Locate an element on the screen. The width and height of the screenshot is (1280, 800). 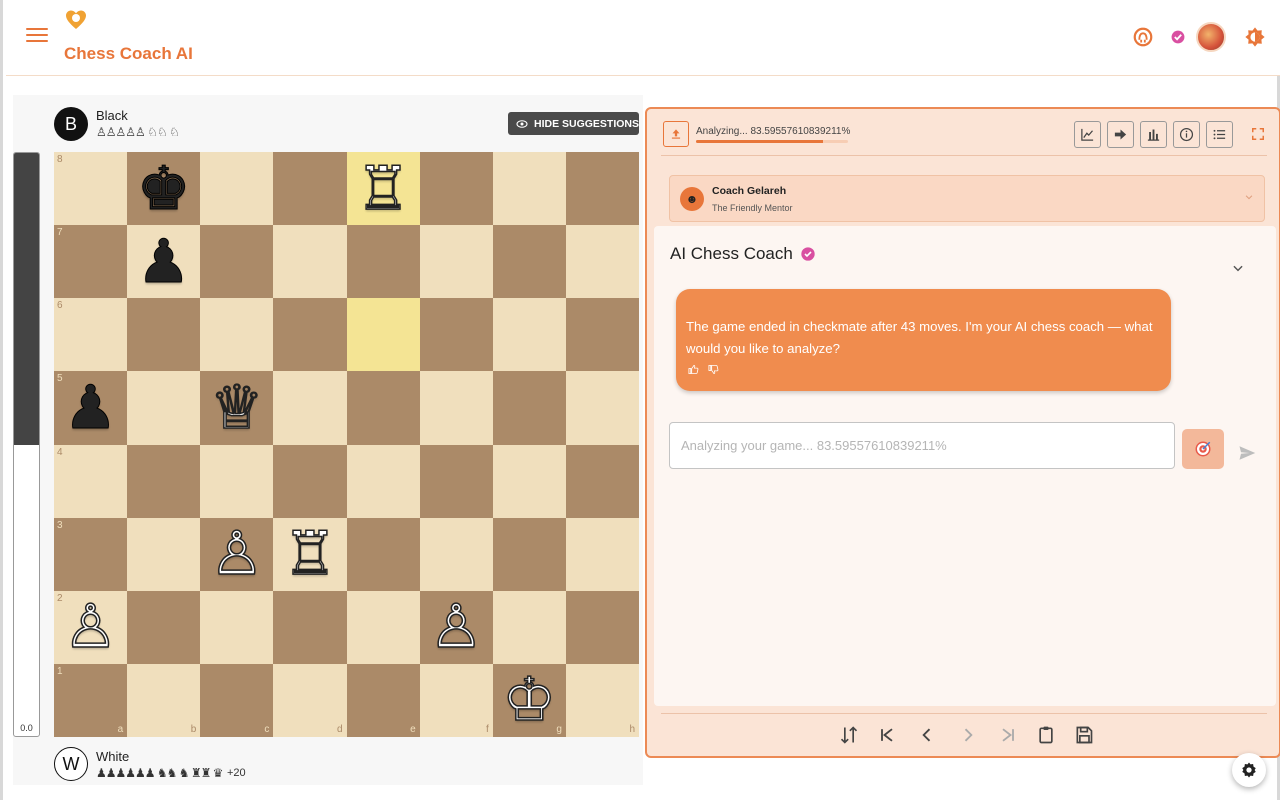
square-b5 is located at coordinates (164, 408).